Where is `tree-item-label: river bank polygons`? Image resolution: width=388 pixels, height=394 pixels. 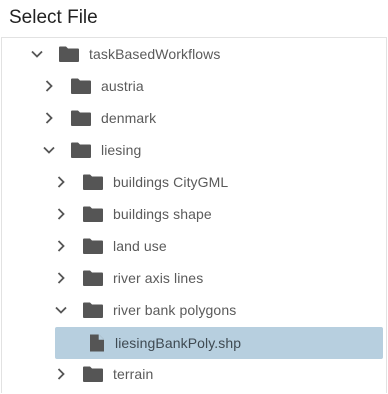
tree-item-label: river bank polygons is located at coordinates (175, 310).